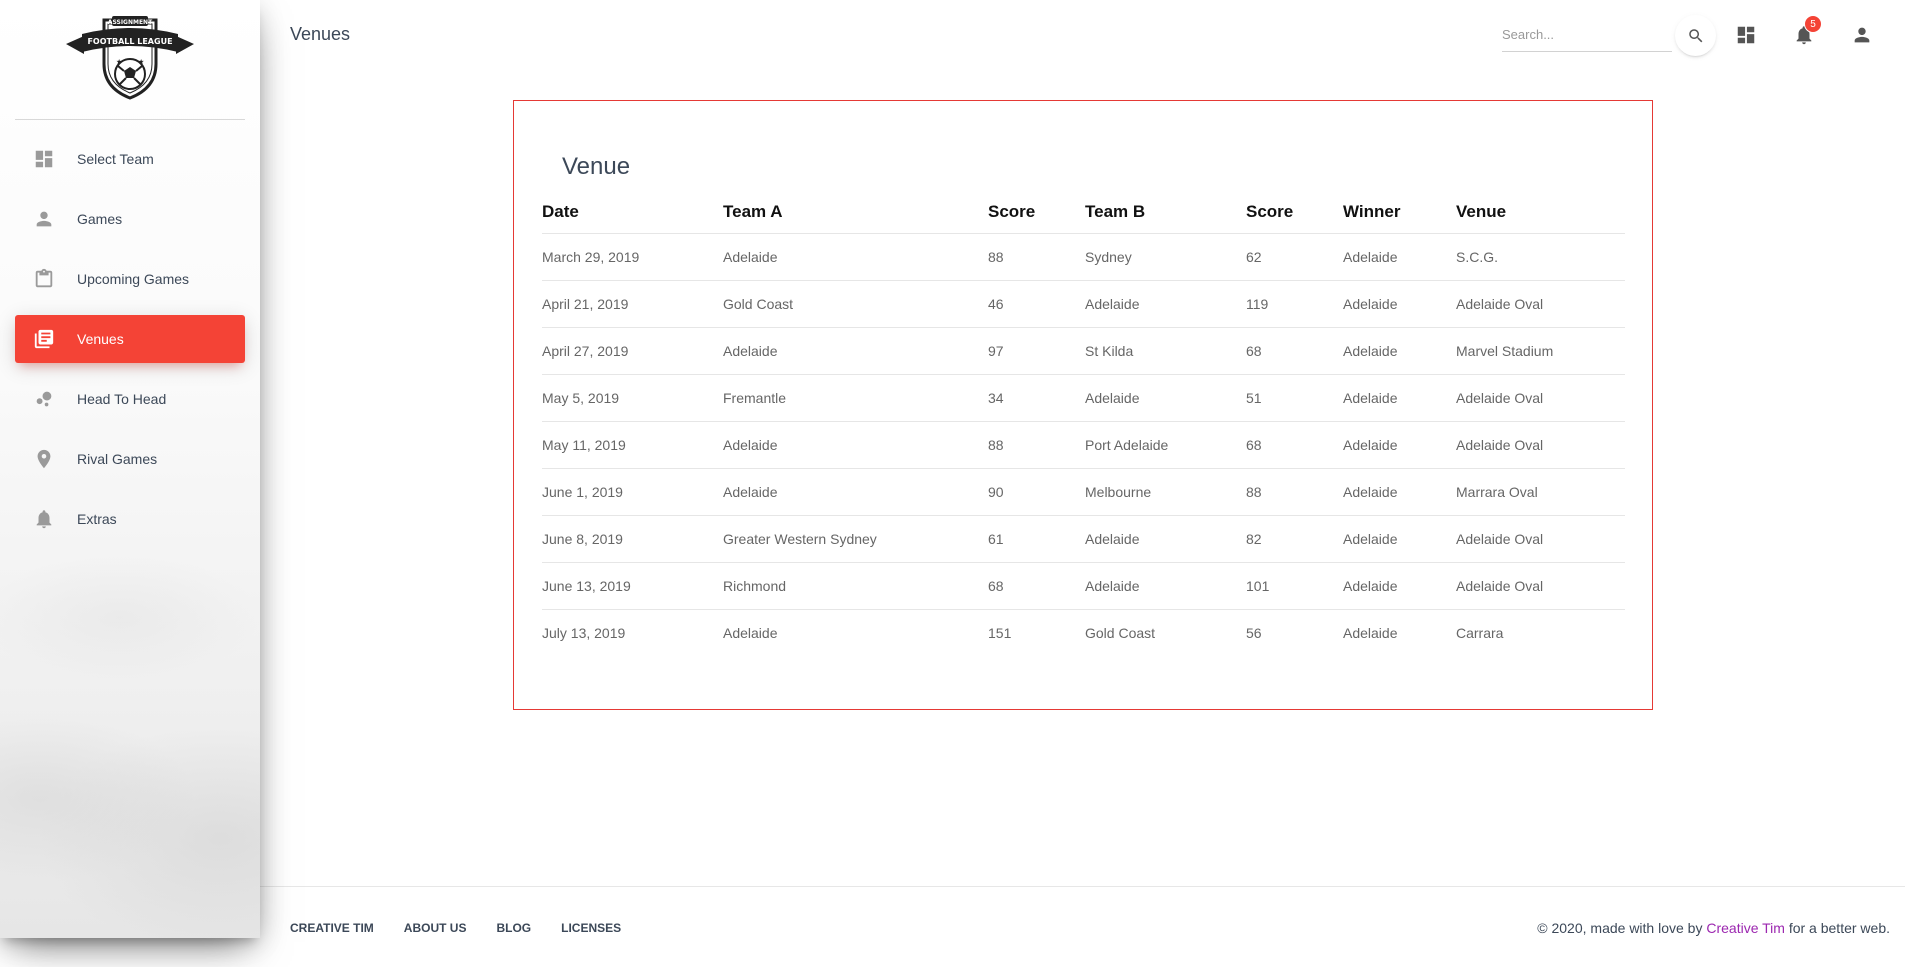  What do you see at coordinates (130, 219) in the screenshot?
I see `sidebar-item-games: Games` at bounding box center [130, 219].